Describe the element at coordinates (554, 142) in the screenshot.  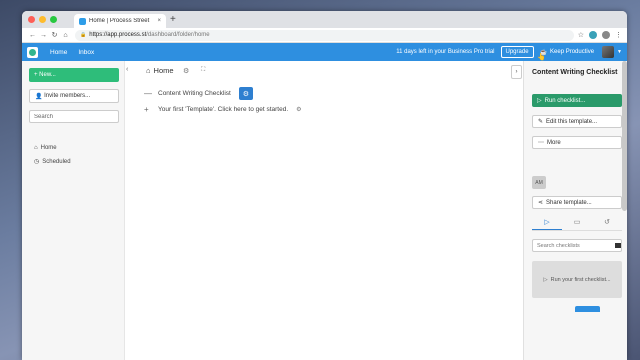
I see `more-label: More` at that location.